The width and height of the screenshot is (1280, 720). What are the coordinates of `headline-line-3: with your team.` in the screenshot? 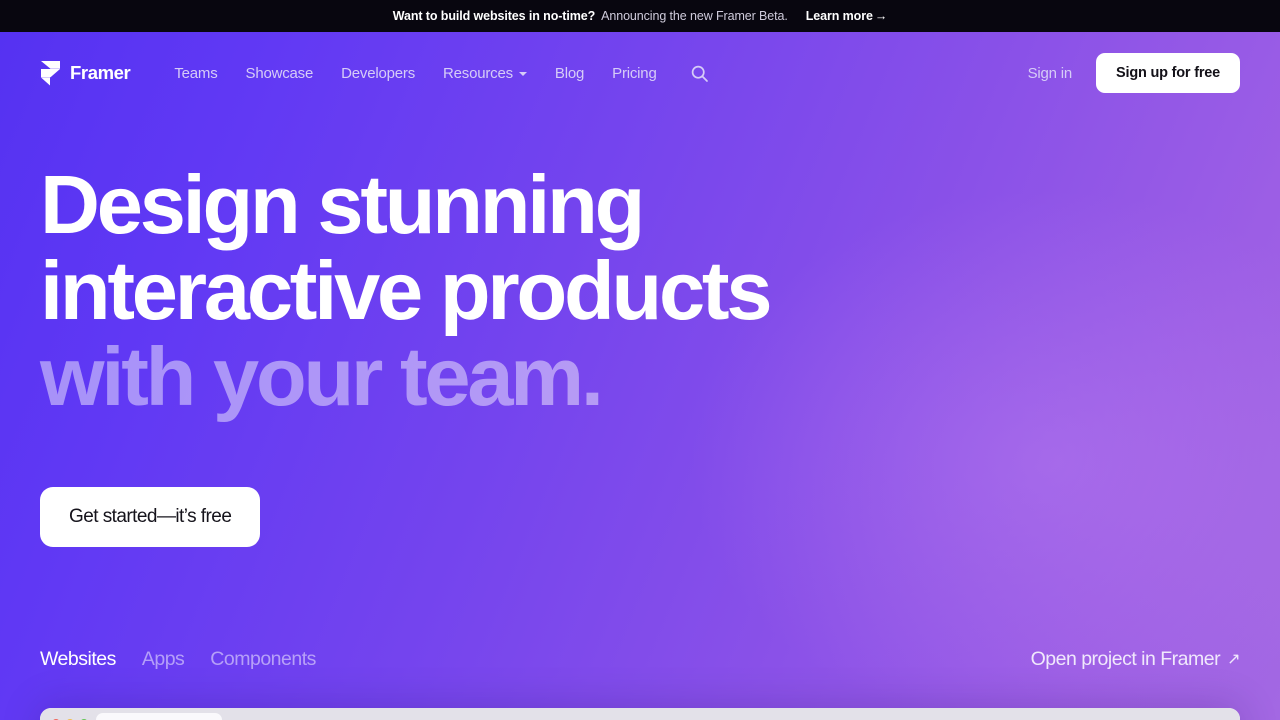 It's located at (322, 376).